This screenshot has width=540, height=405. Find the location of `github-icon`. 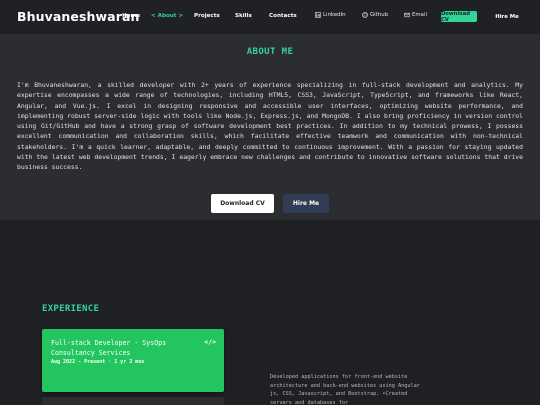

github-icon is located at coordinates (365, 15).